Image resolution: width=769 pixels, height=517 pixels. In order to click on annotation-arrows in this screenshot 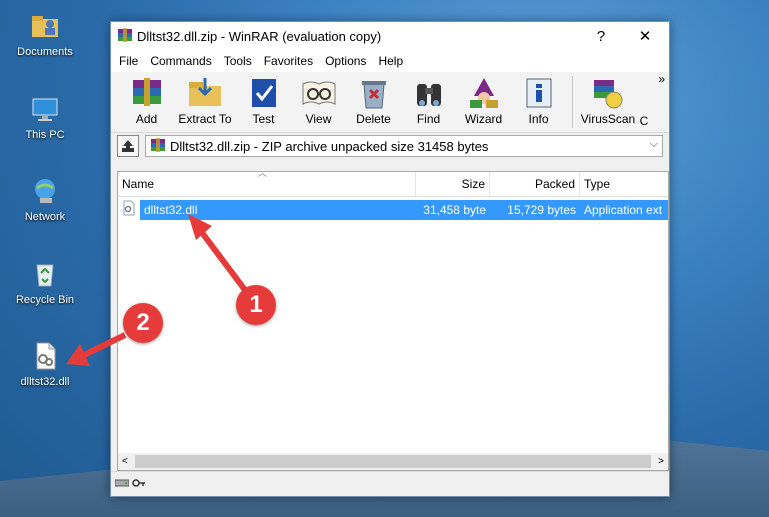, I will do `click(157, 290)`.